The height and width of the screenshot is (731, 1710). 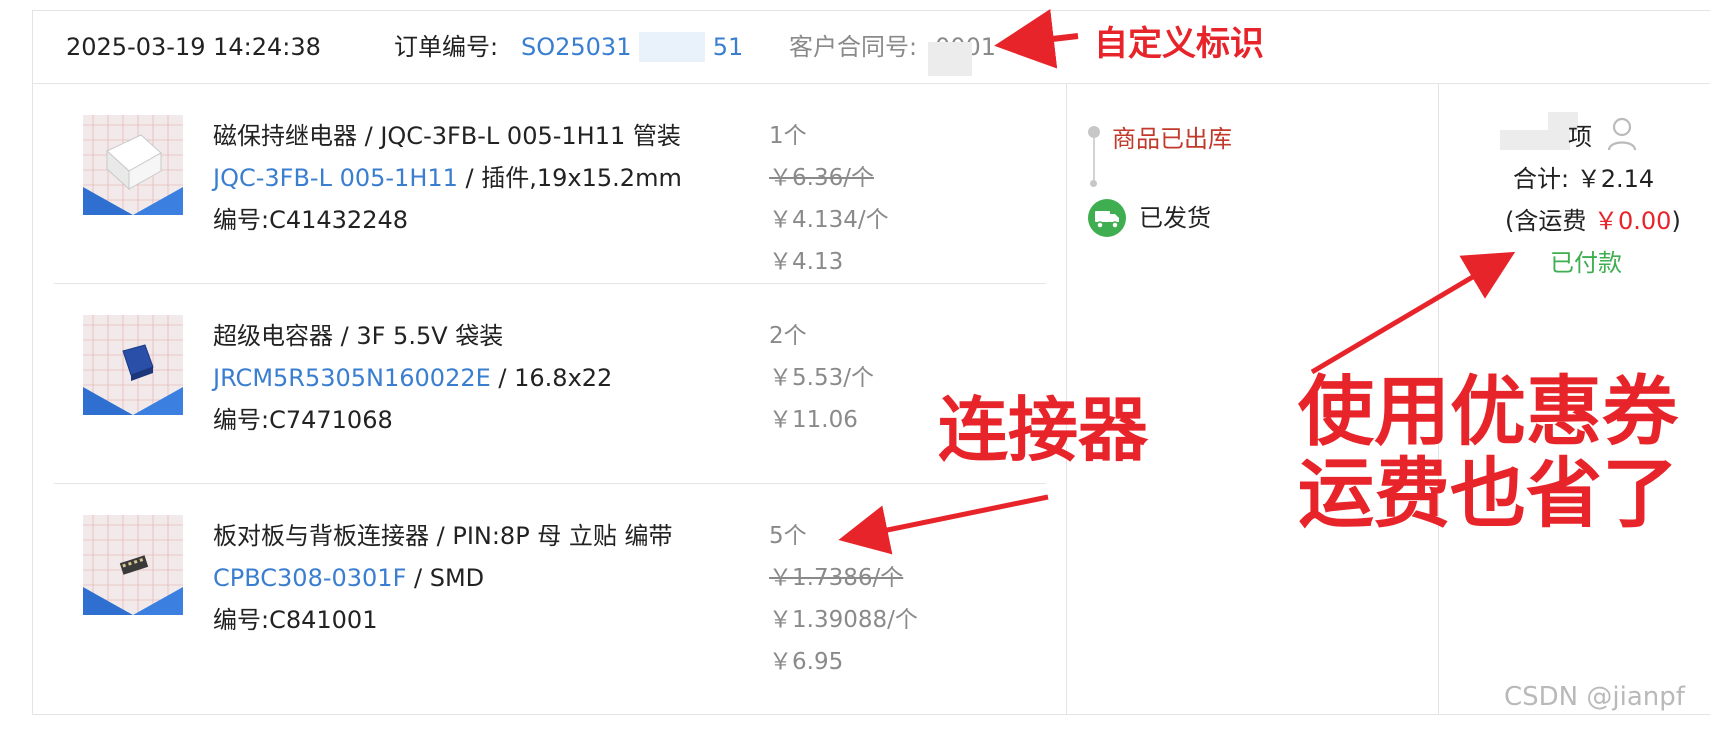 I want to click on watermark: CSDN @jianpf, so click(x=1594, y=697).